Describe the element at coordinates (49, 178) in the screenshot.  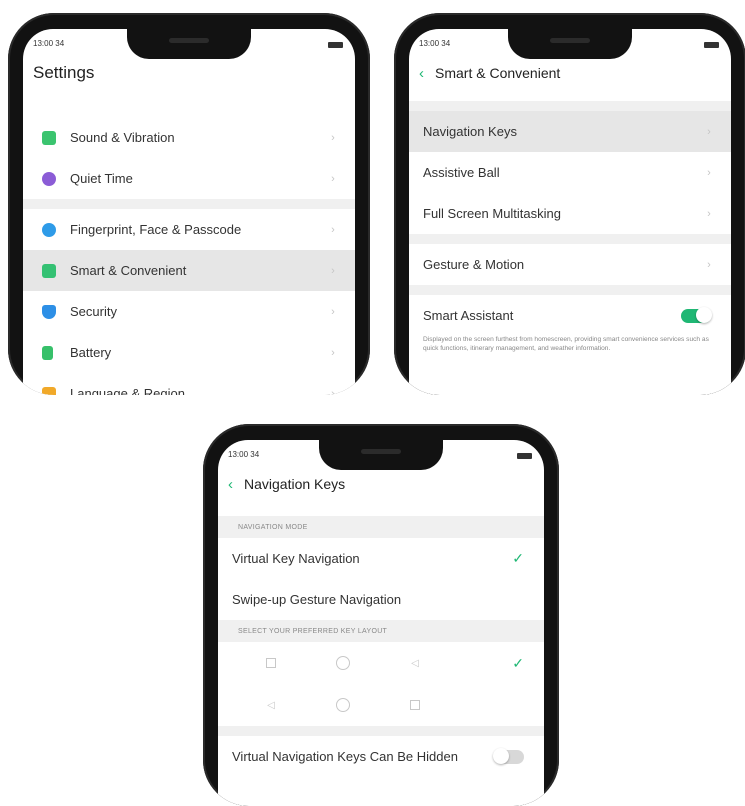
I see `moon-icon` at that location.